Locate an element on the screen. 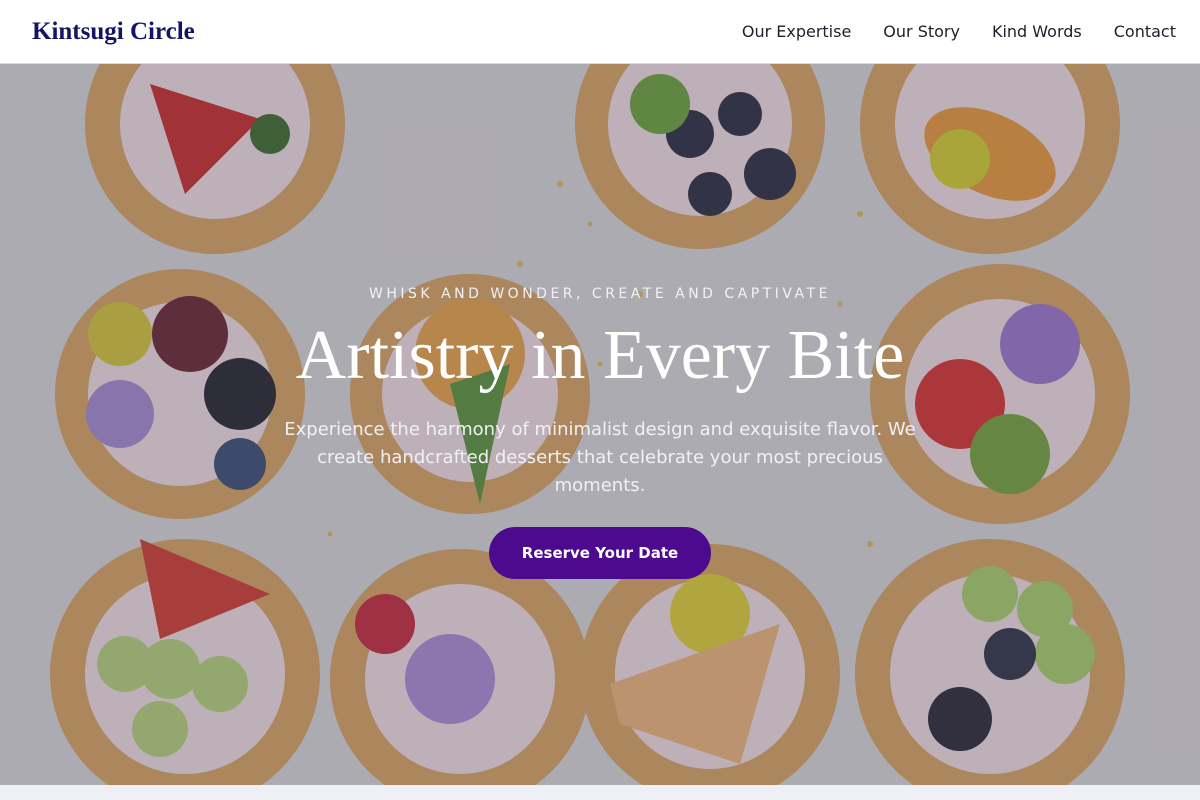 The width and height of the screenshot is (1200, 800). nav-link-kind-words: Kind Words is located at coordinates (1037, 32).